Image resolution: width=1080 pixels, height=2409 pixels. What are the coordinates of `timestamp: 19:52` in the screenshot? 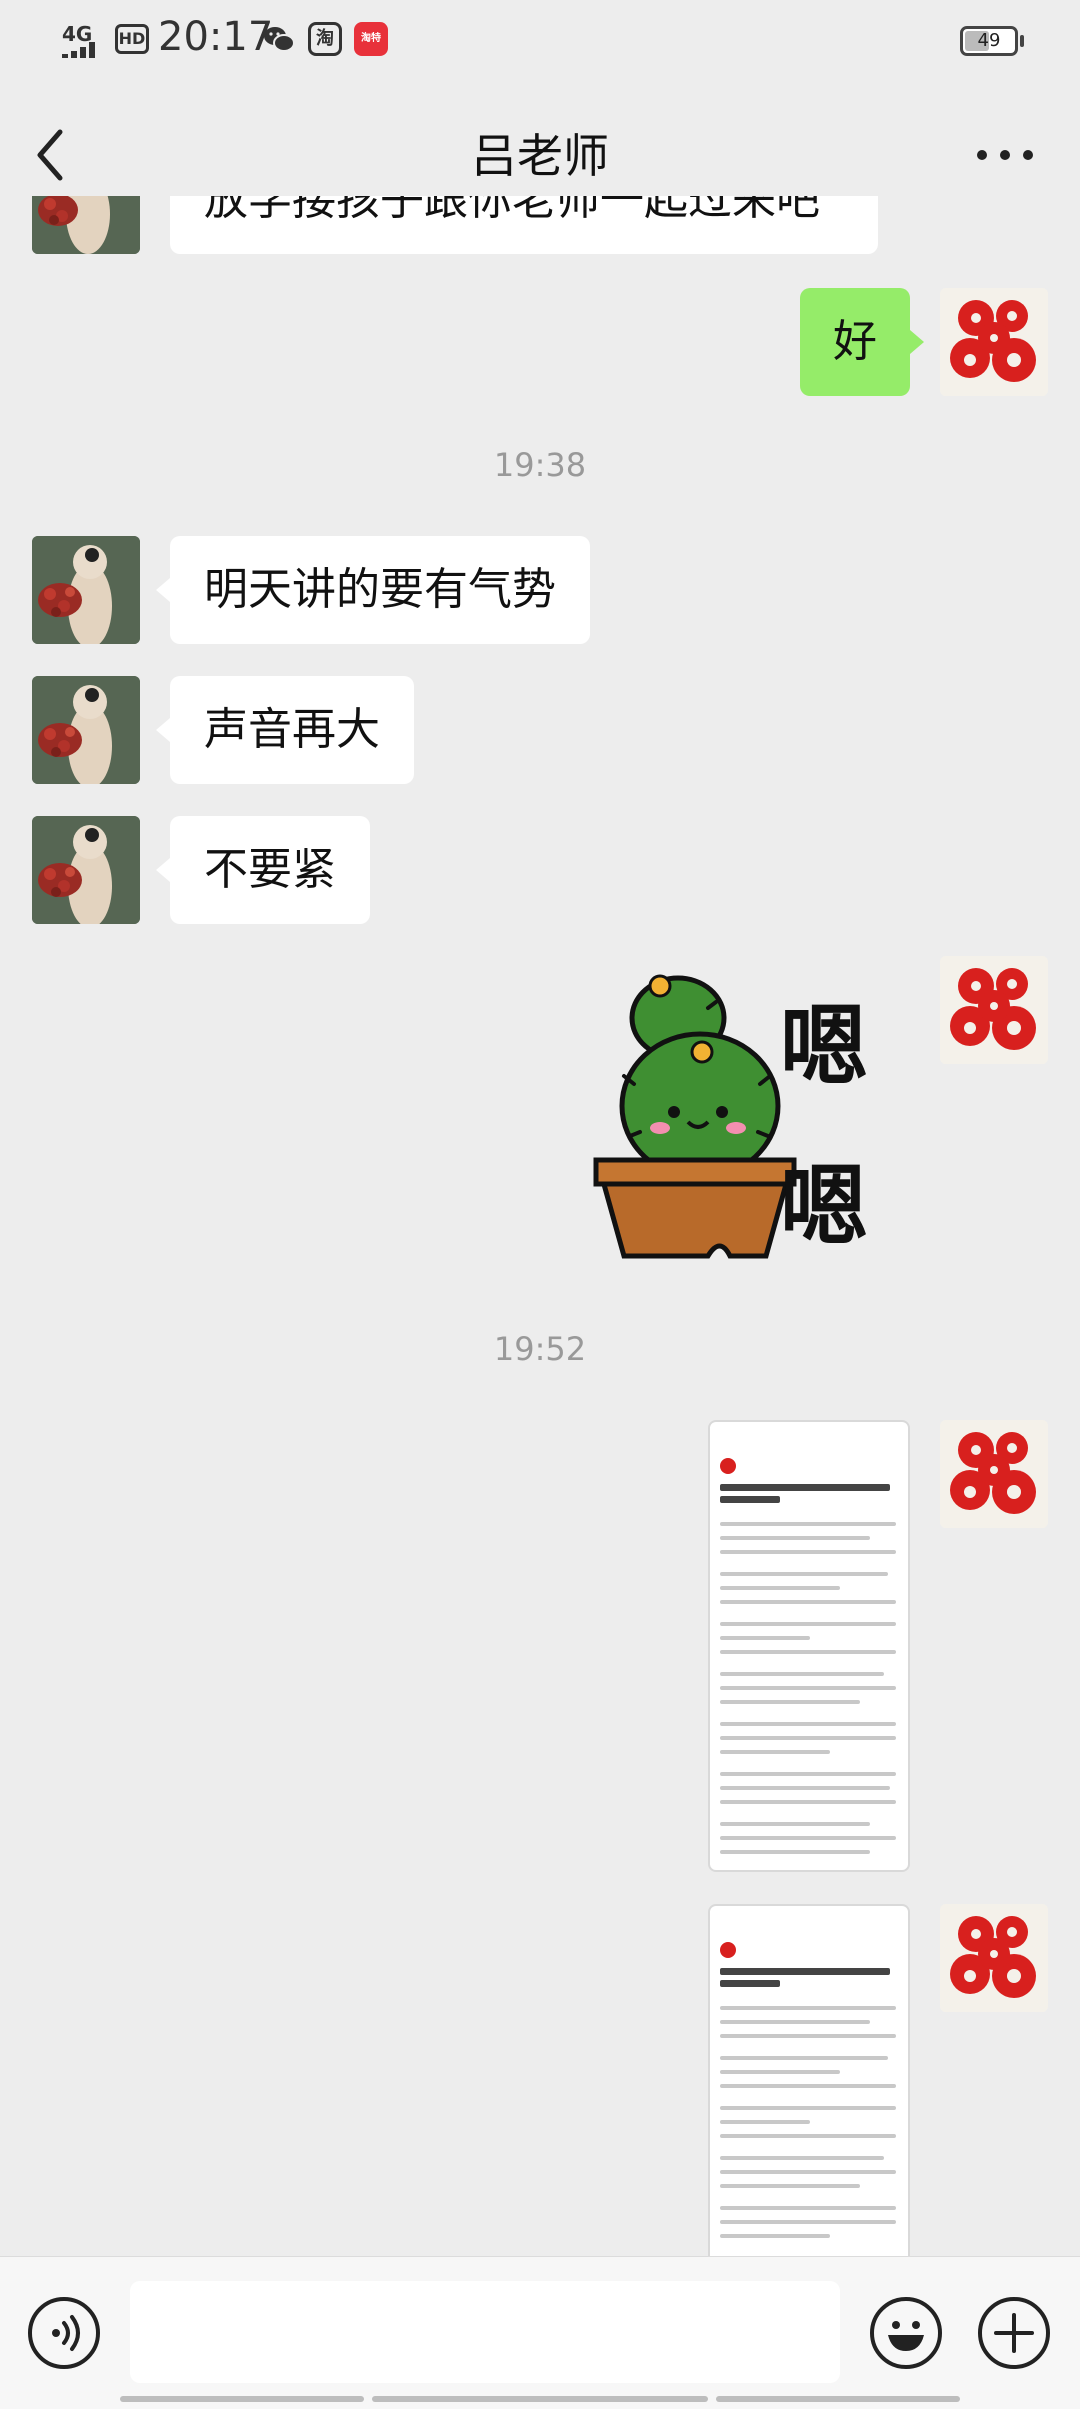 It's located at (540, 1349).